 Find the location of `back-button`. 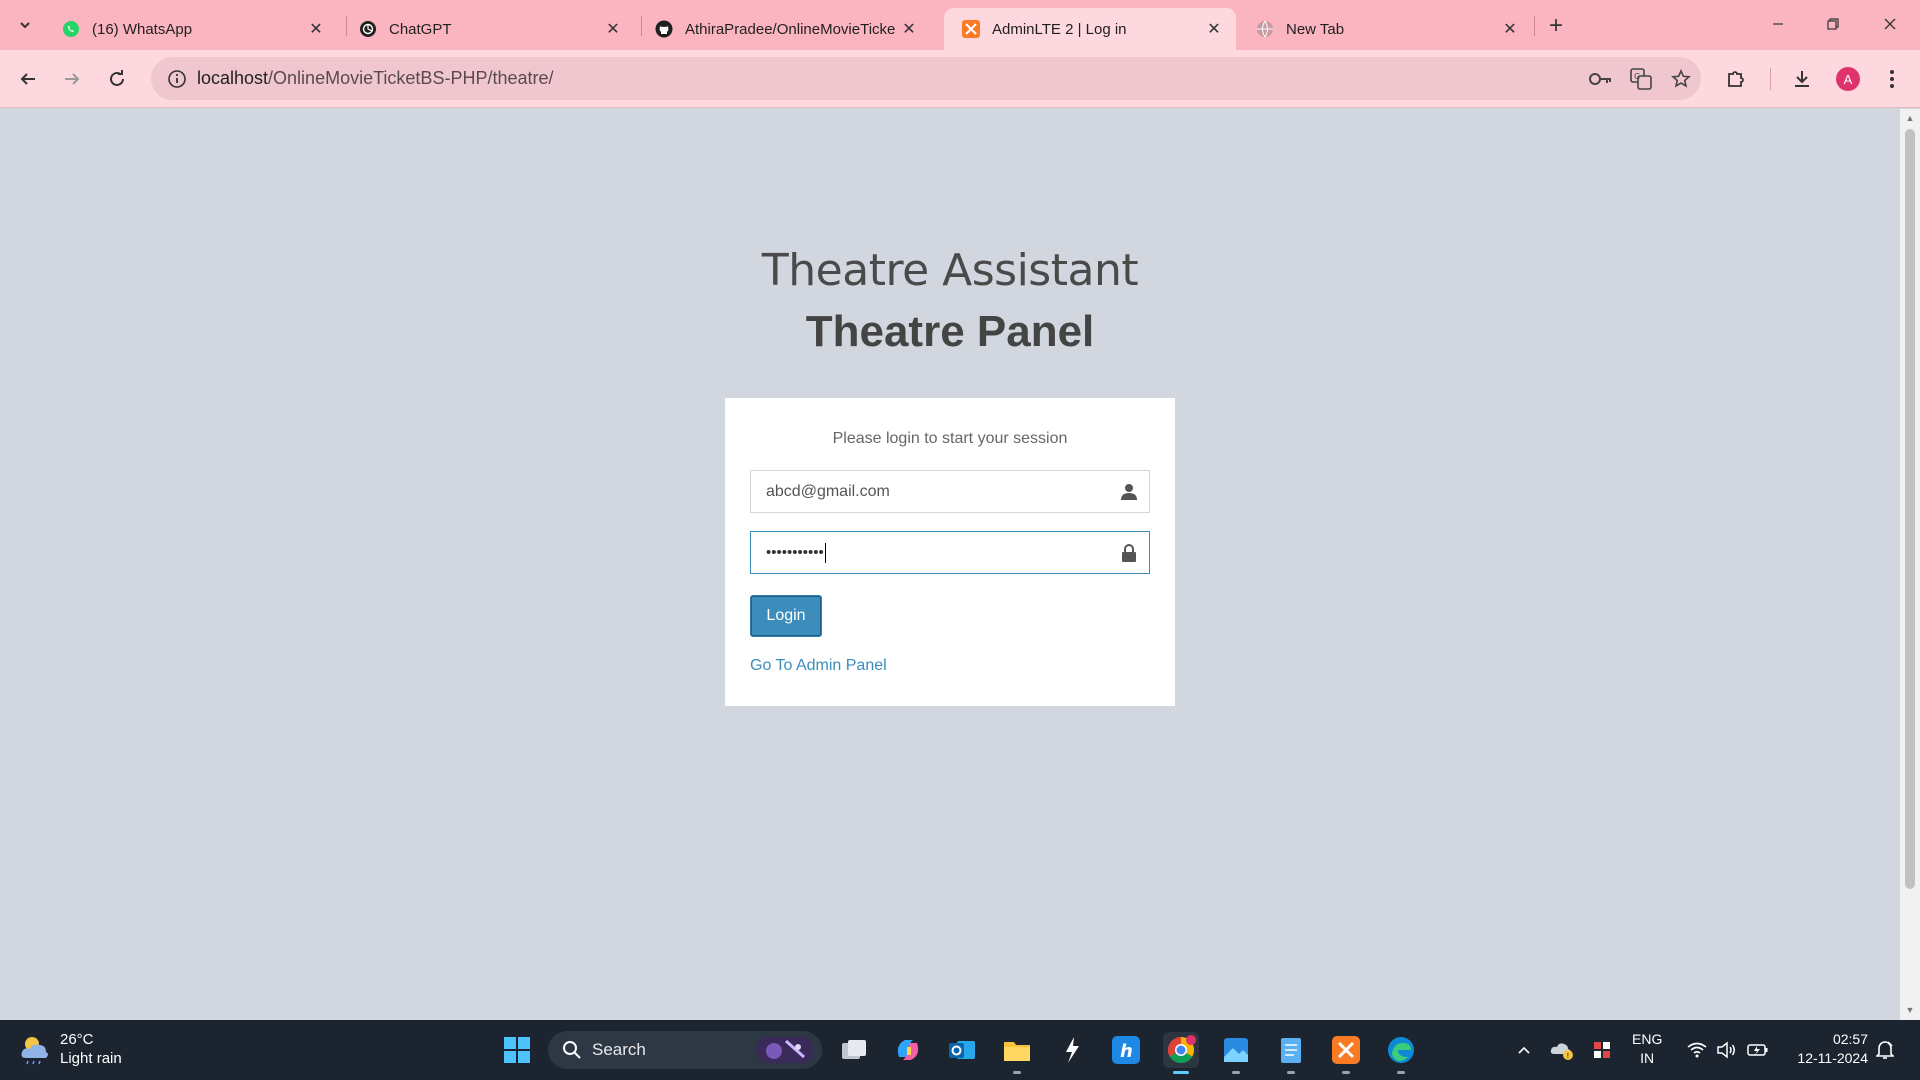

back-button is located at coordinates (28, 79).